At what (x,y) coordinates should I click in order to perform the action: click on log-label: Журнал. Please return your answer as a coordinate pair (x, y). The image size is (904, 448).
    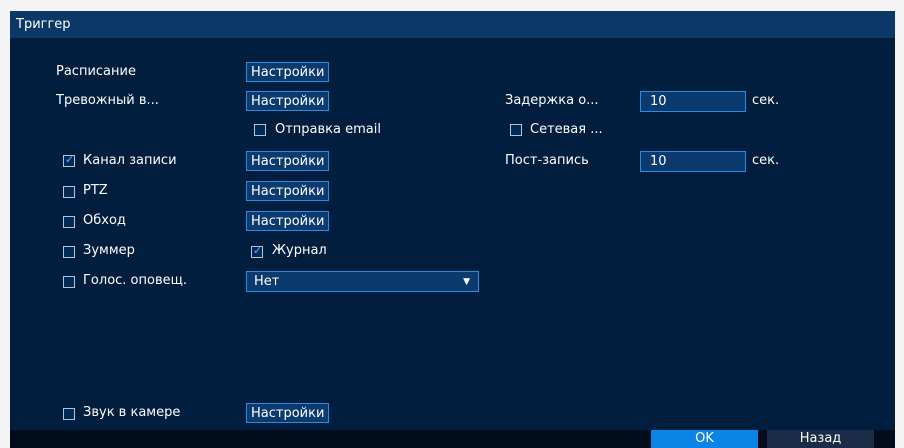
    Looking at the image, I should click on (299, 250).